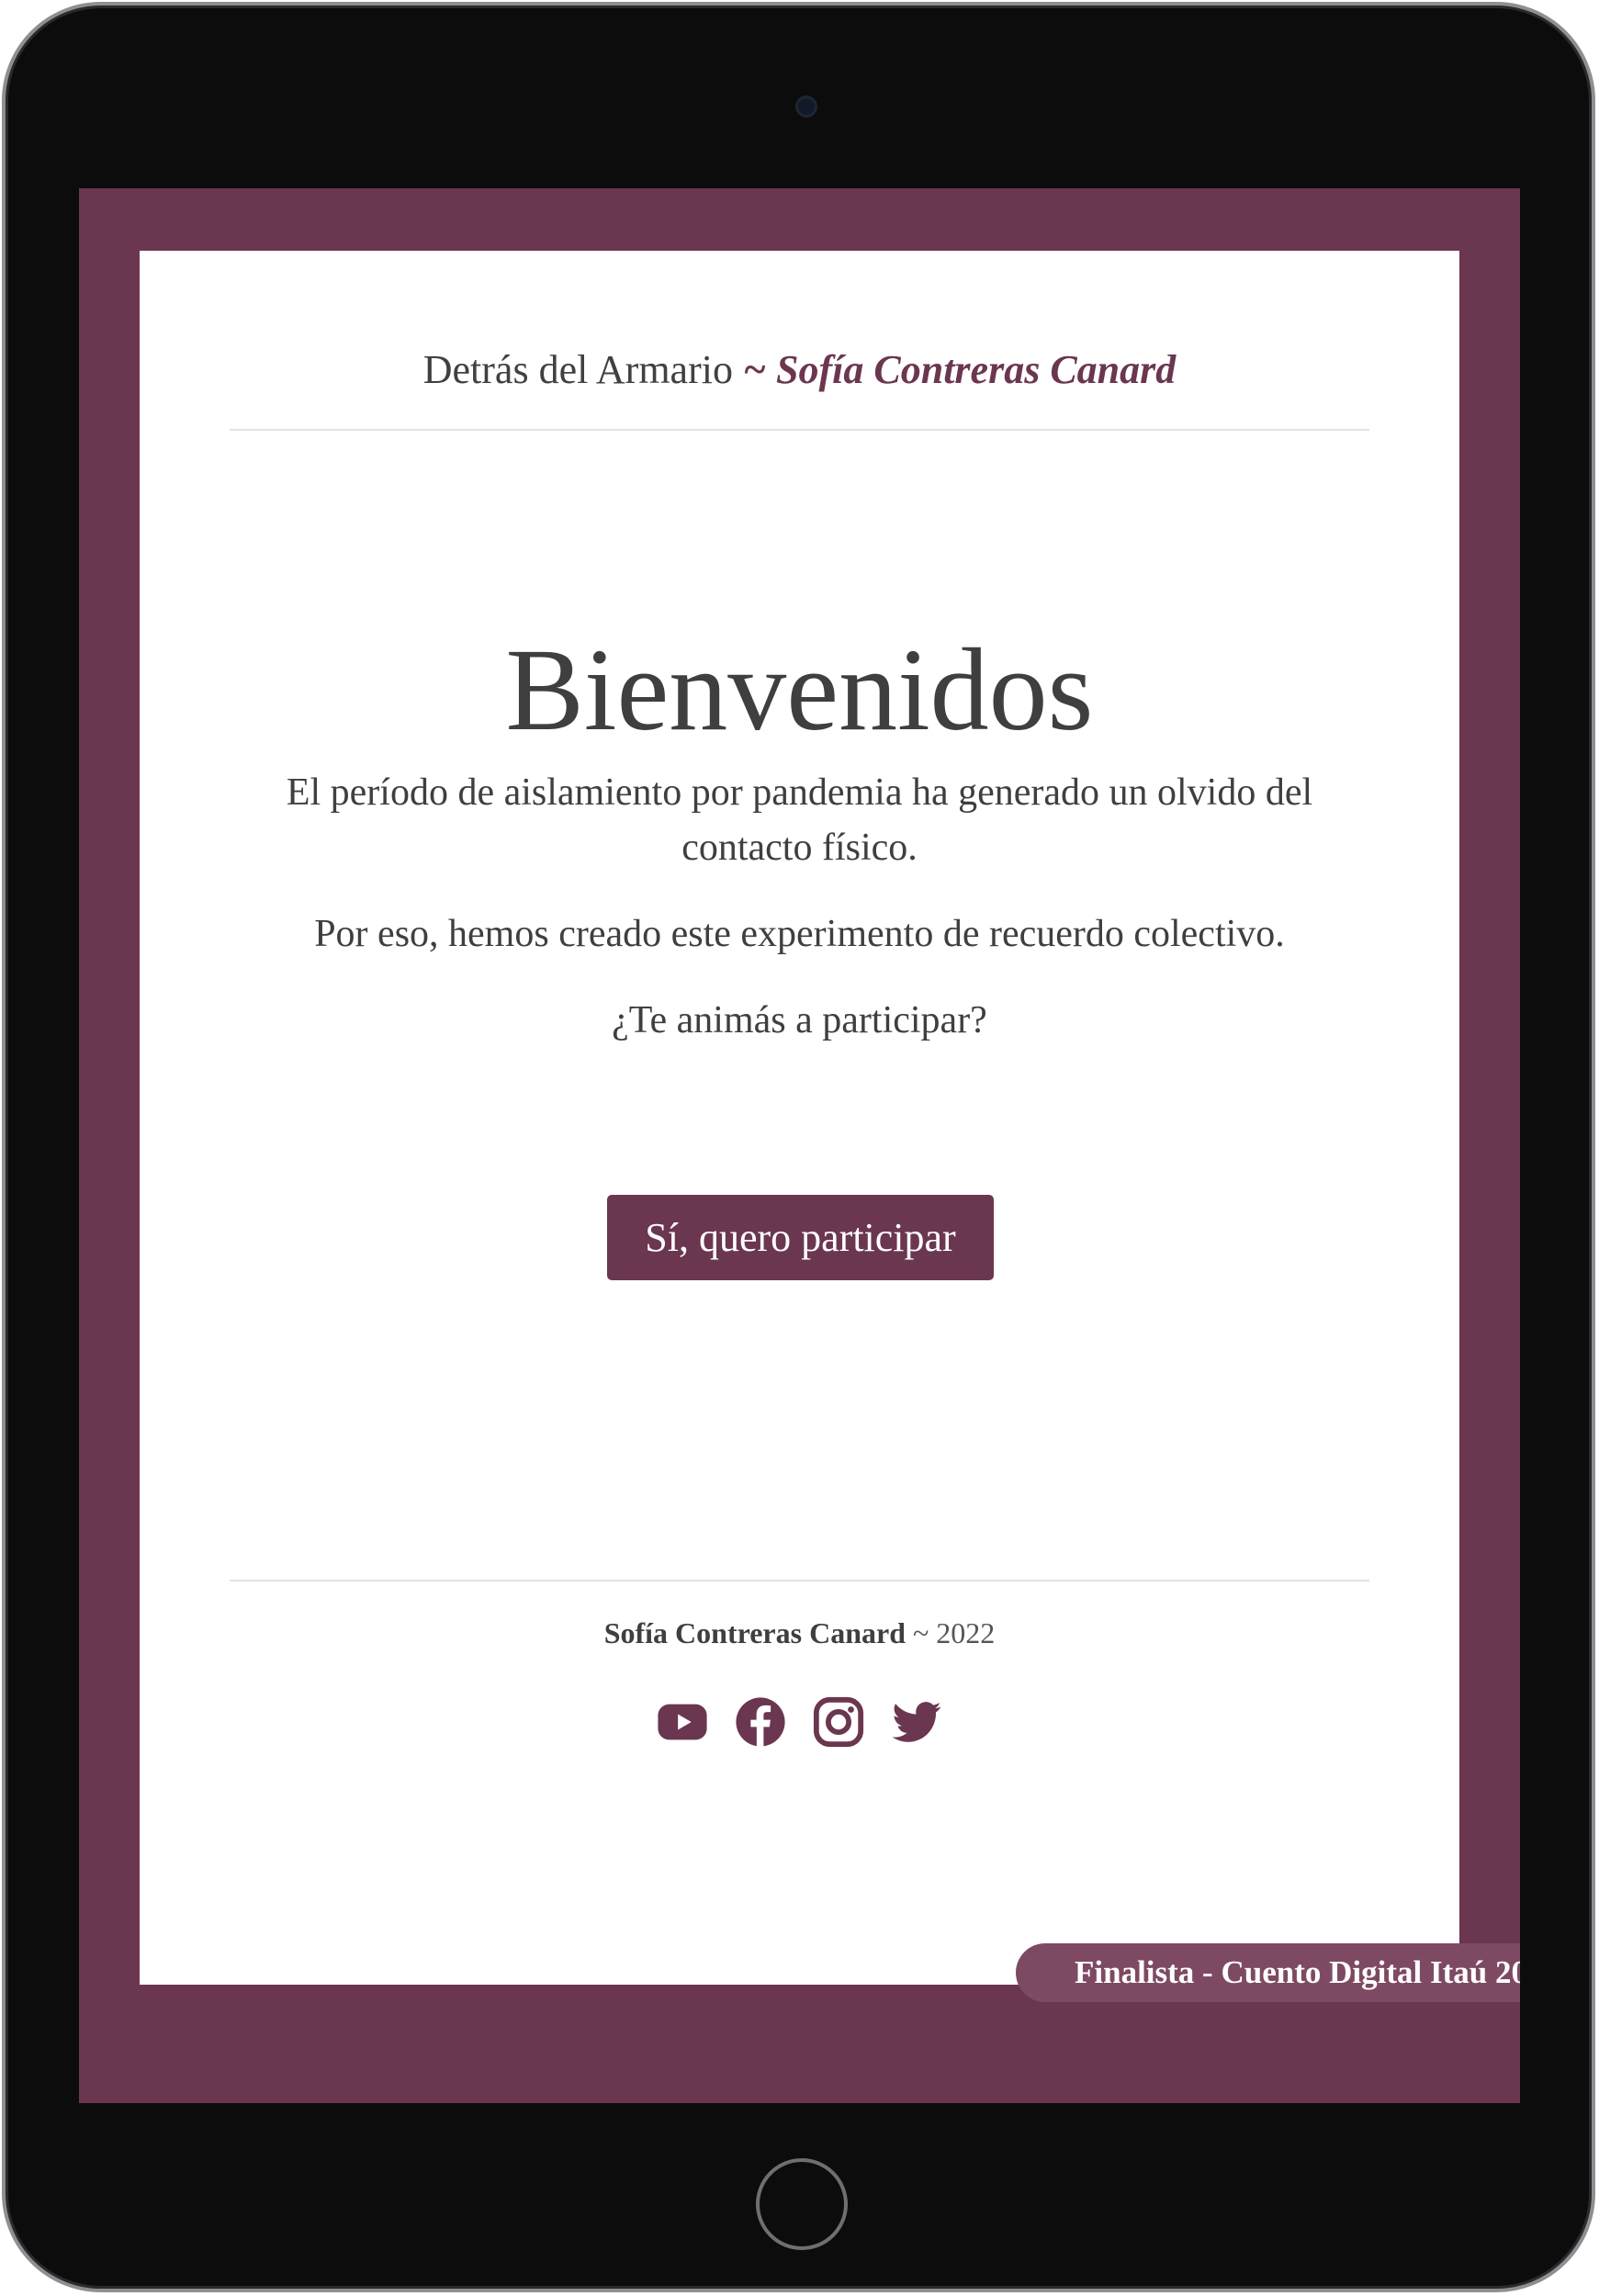 Image resolution: width=1599 pixels, height=2296 pixels. What do you see at coordinates (959, 369) in the screenshot?
I see `site-author: ~ Sofía Contreras Canard` at bounding box center [959, 369].